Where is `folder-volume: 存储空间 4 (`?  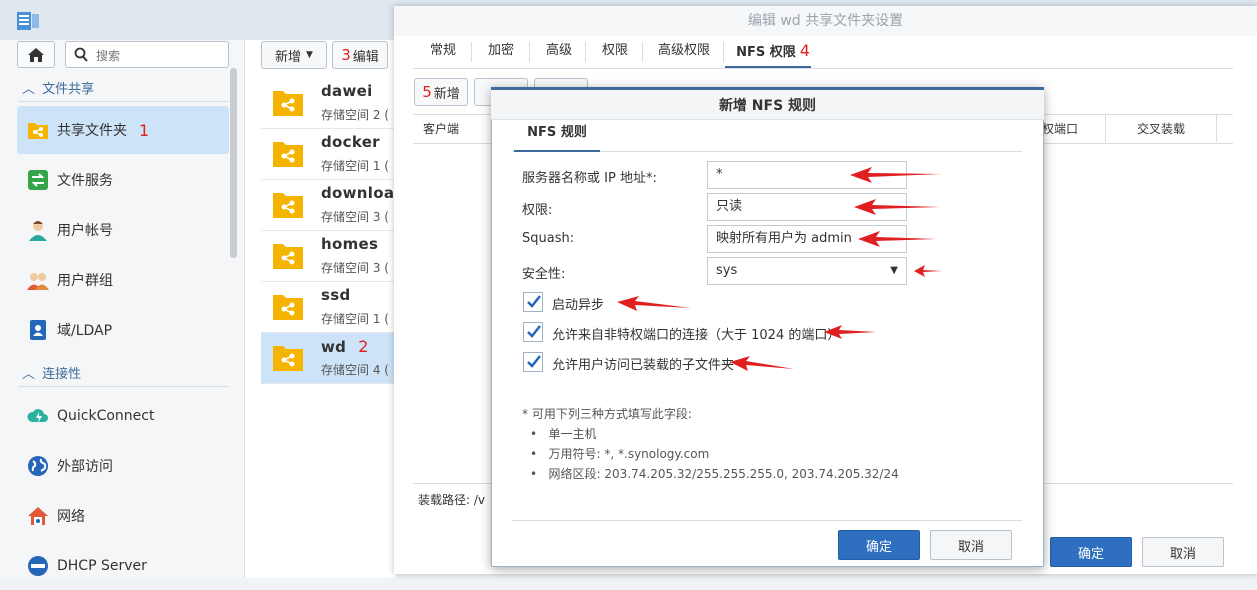
folder-volume: 存储空间 4 ( is located at coordinates (355, 370).